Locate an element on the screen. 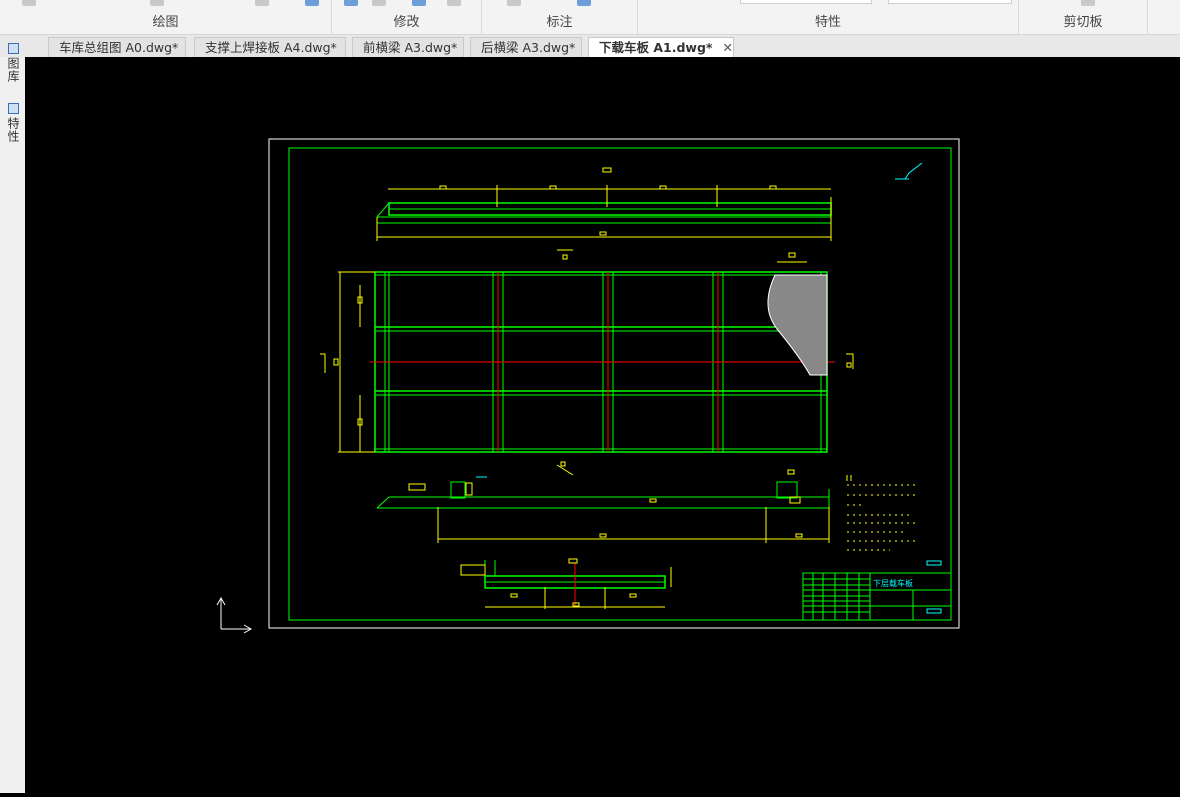 The height and width of the screenshot is (797, 1180). title-block-name: 下层载车板 is located at coordinates (893, 583).